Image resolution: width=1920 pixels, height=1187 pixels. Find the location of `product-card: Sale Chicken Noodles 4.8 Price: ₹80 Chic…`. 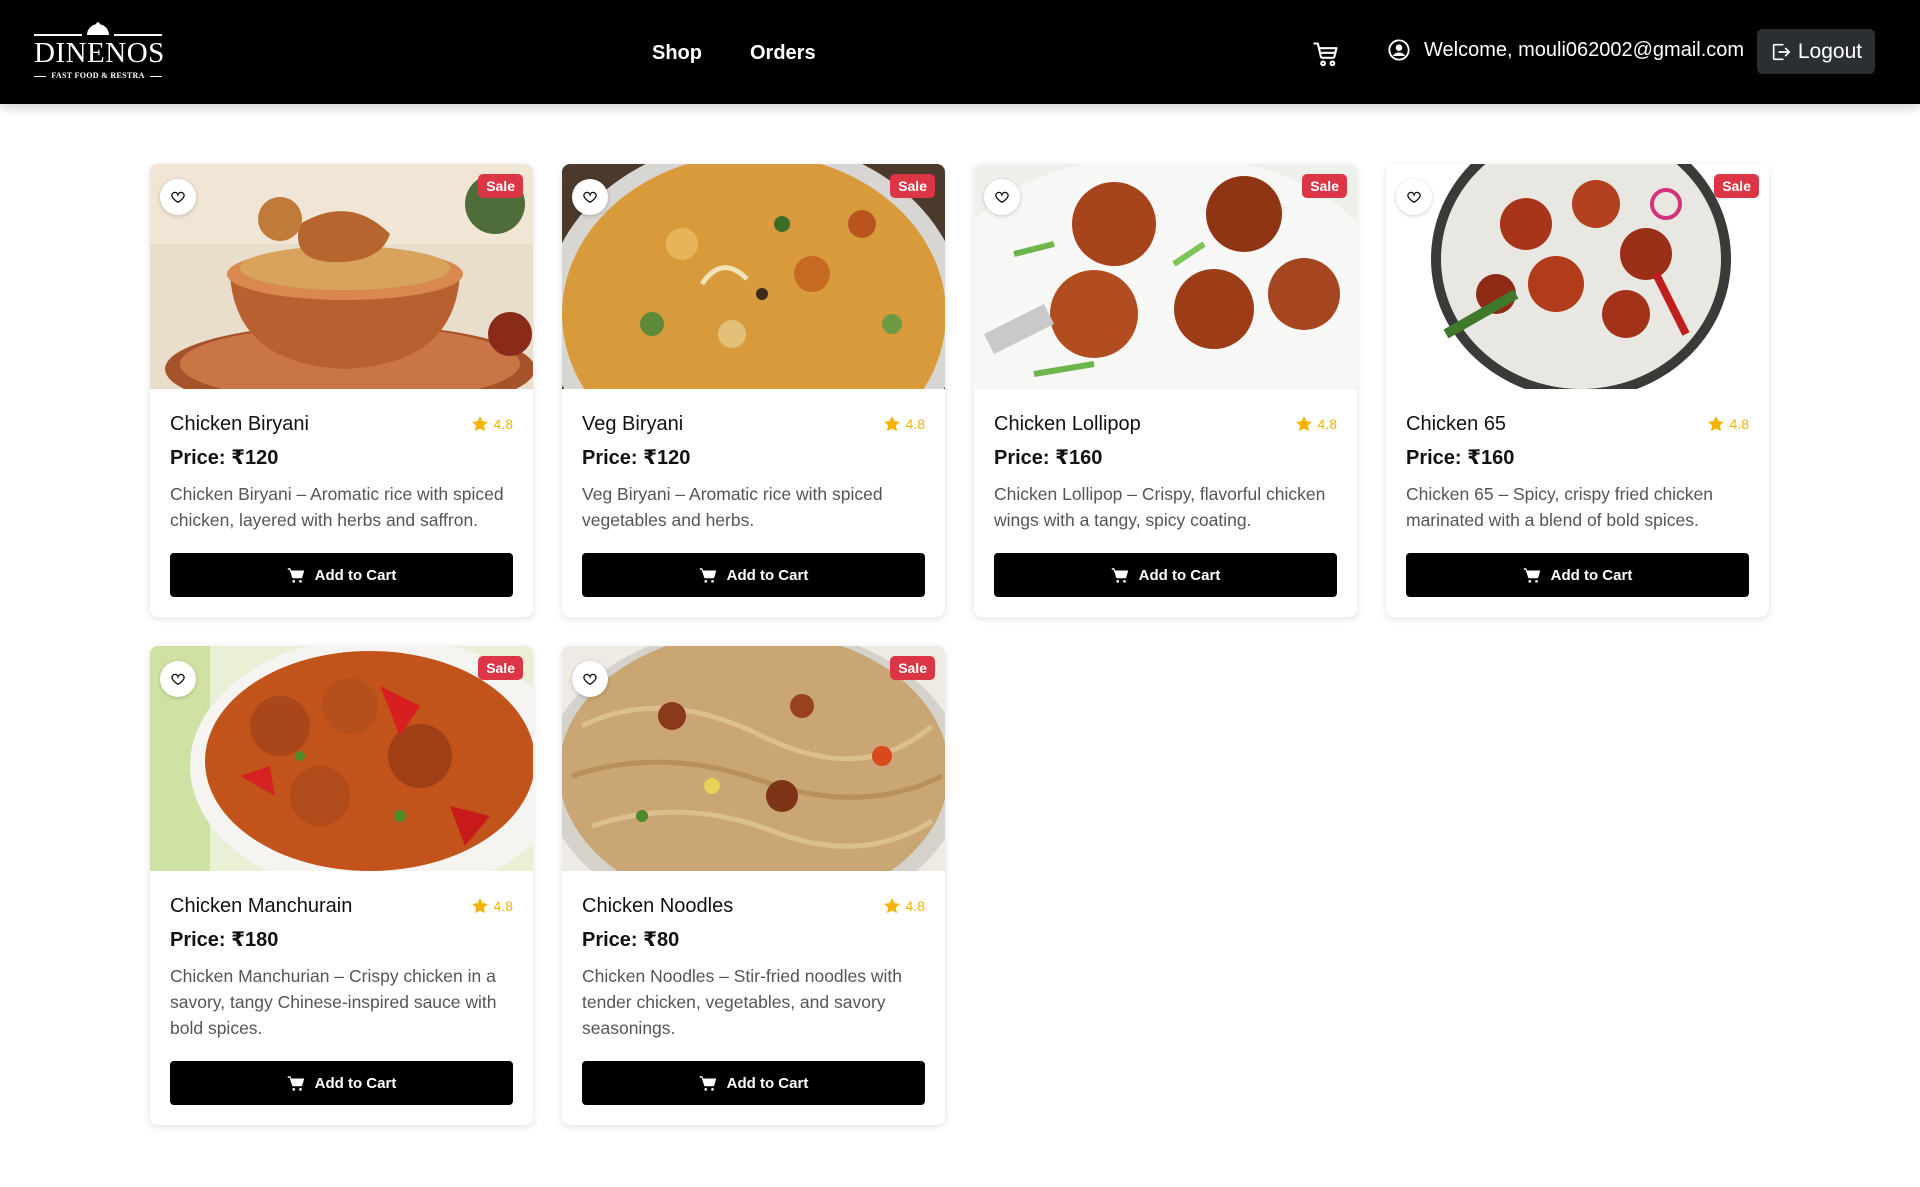

product-card: Sale Chicken Noodles 4.8 Price: ₹80 Chic… is located at coordinates (753, 885).